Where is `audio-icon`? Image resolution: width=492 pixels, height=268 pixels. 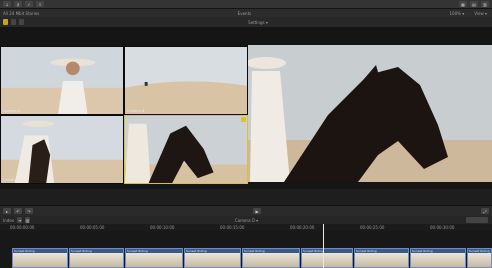 audio-icon is located at coordinates (13, 22).